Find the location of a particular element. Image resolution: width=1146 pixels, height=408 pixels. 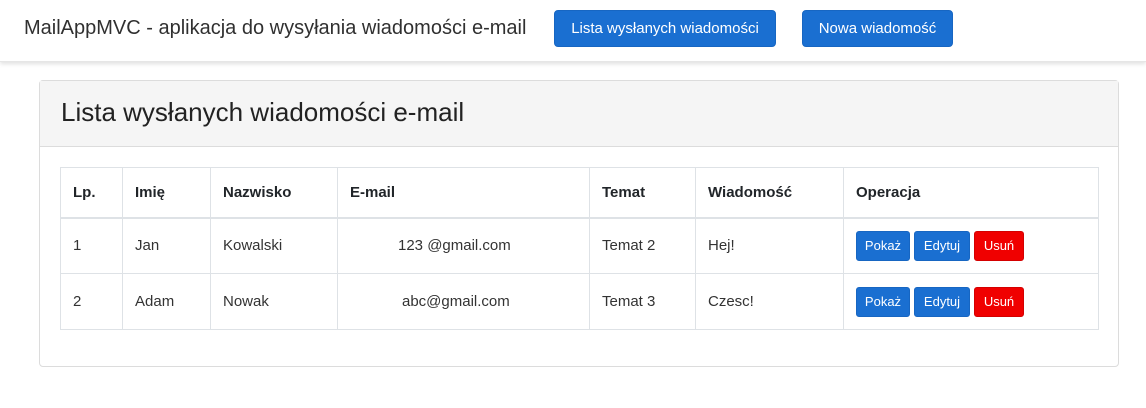

cell-last-name: Kowalski is located at coordinates (274, 245).